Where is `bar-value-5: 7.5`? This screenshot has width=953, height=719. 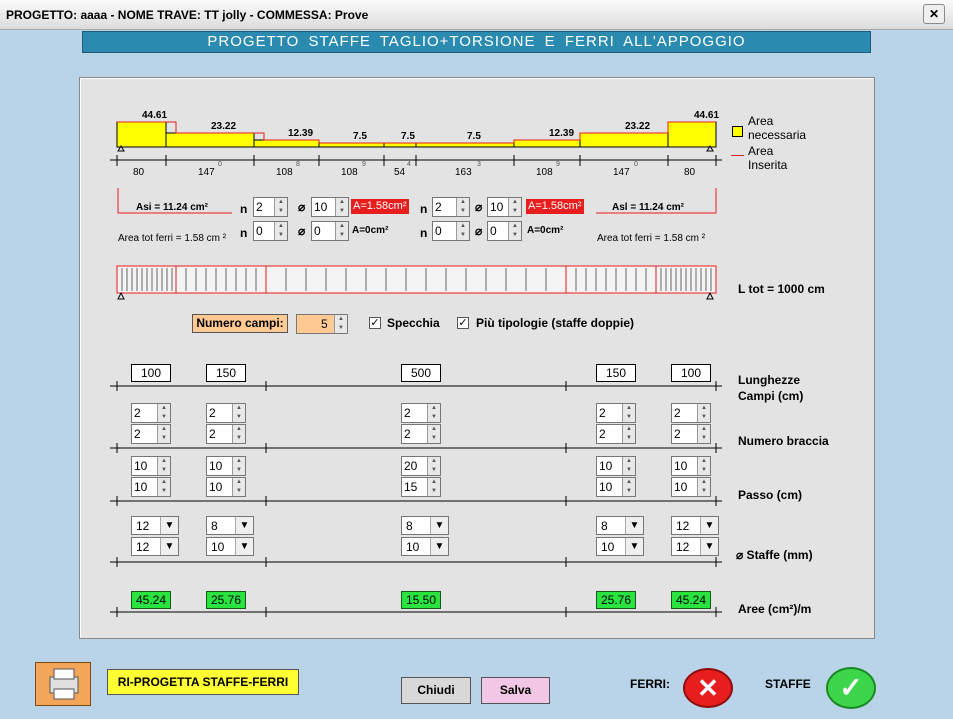 bar-value-5: 7.5 is located at coordinates (408, 136).